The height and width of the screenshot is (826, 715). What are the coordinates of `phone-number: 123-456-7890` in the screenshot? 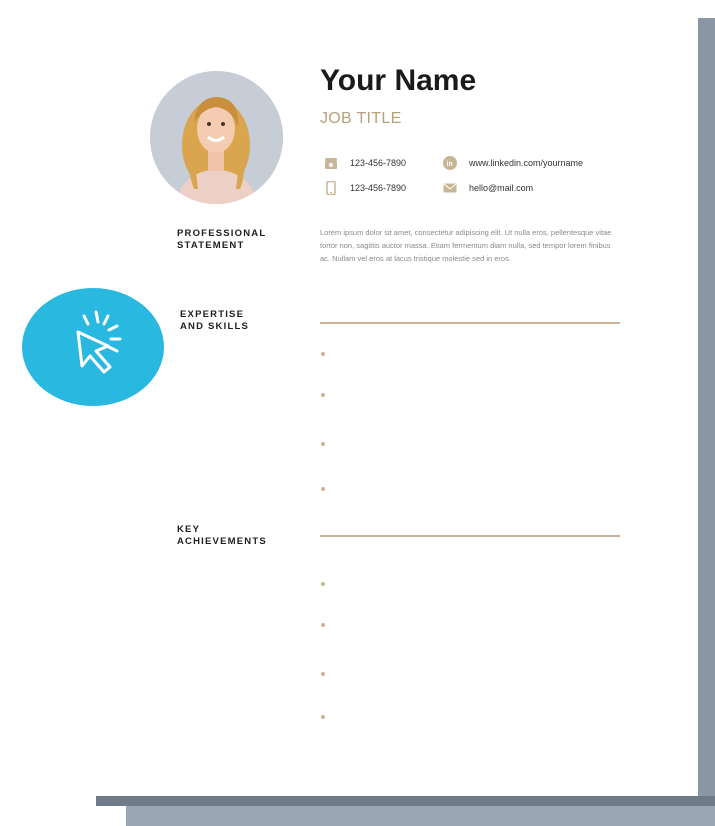 It's located at (378, 163).